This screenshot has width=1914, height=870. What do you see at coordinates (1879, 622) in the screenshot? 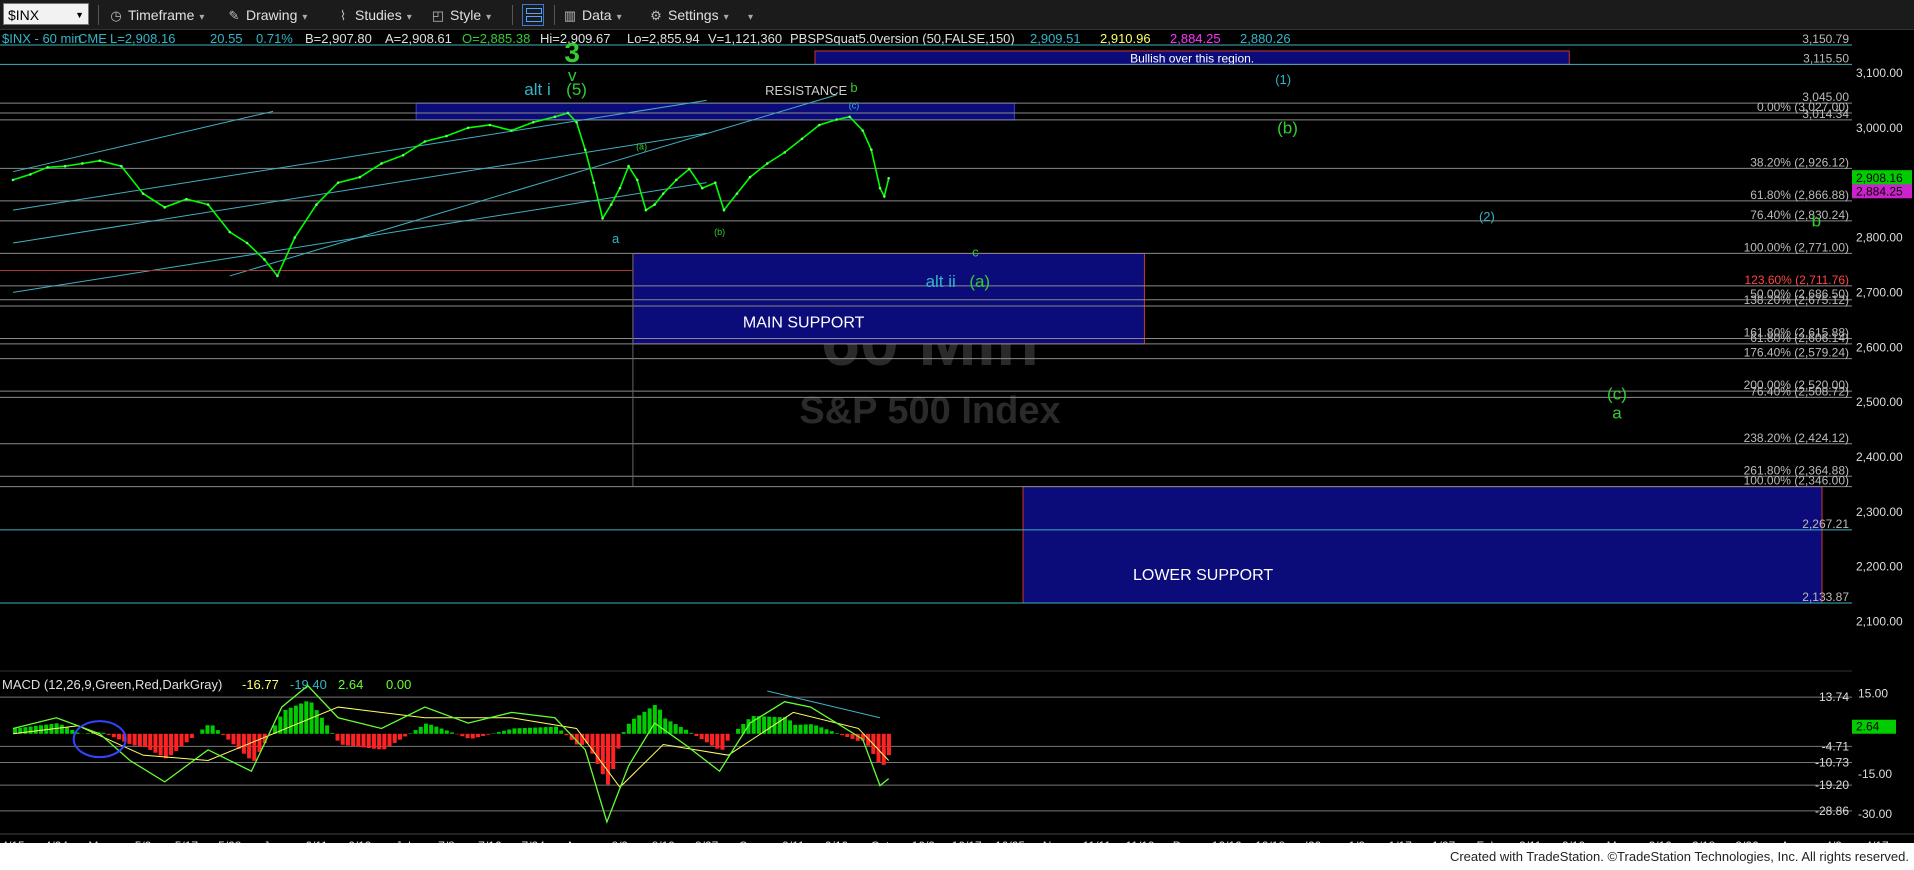
I see `price-axis-tick: 2,100.00` at bounding box center [1879, 622].